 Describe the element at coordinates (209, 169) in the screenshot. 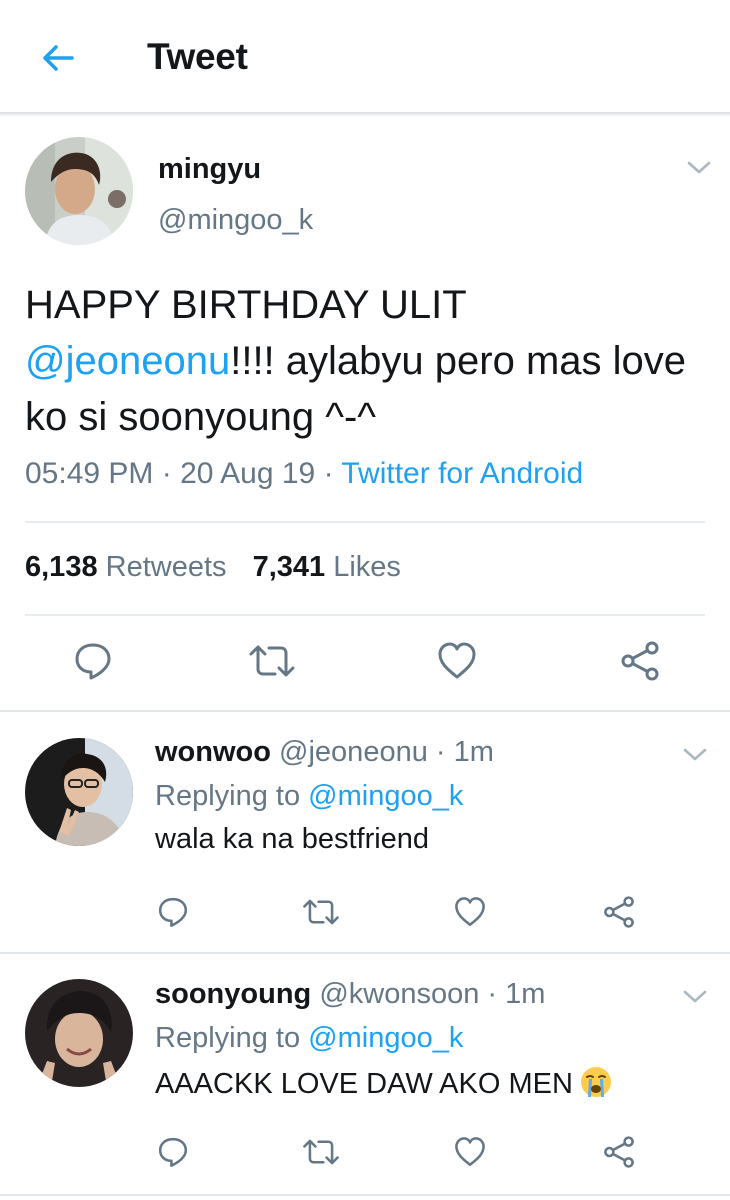

I see `author-name: mingyu` at that location.